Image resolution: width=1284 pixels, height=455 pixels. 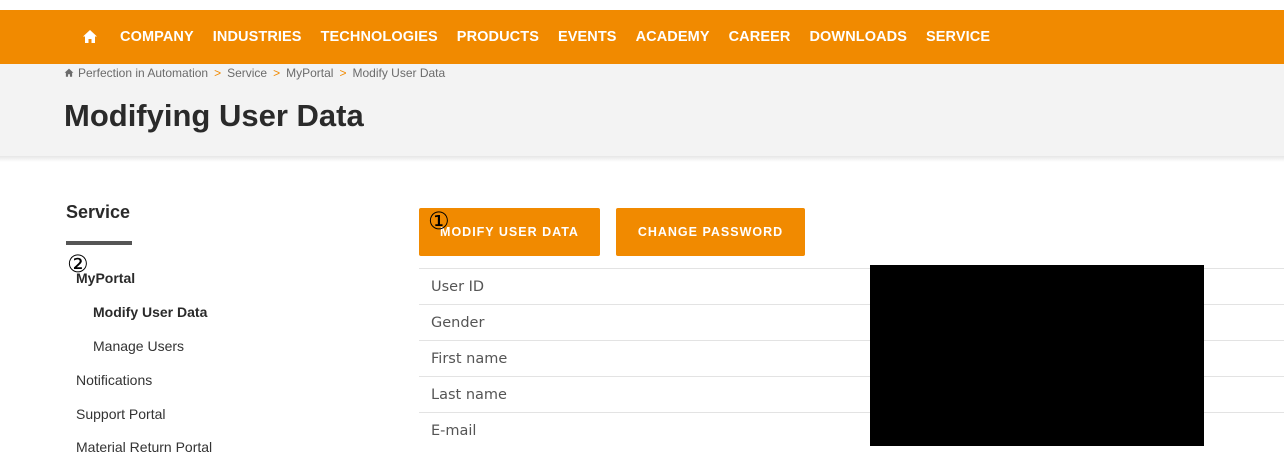 I want to click on nav-item-service: SERVICE, so click(x=958, y=37).